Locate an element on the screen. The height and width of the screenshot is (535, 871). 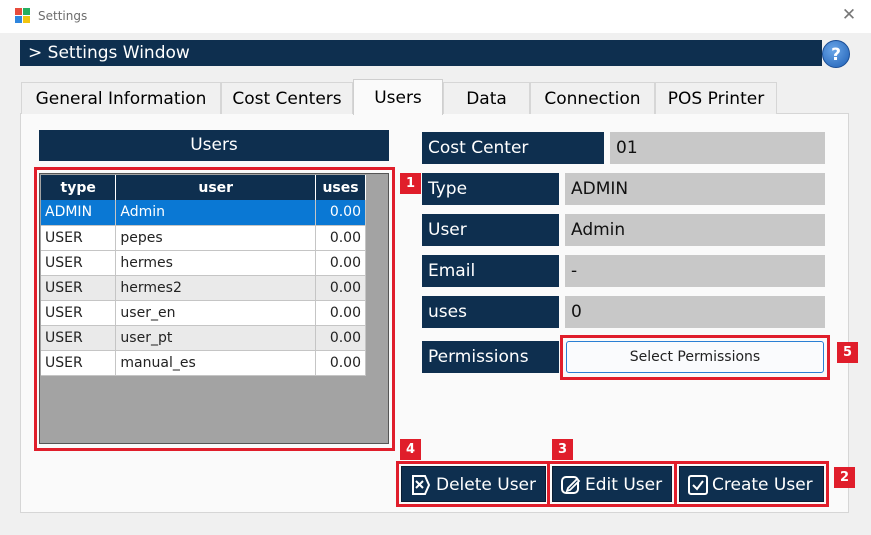
permissions-label: Permissions is located at coordinates (490, 357).